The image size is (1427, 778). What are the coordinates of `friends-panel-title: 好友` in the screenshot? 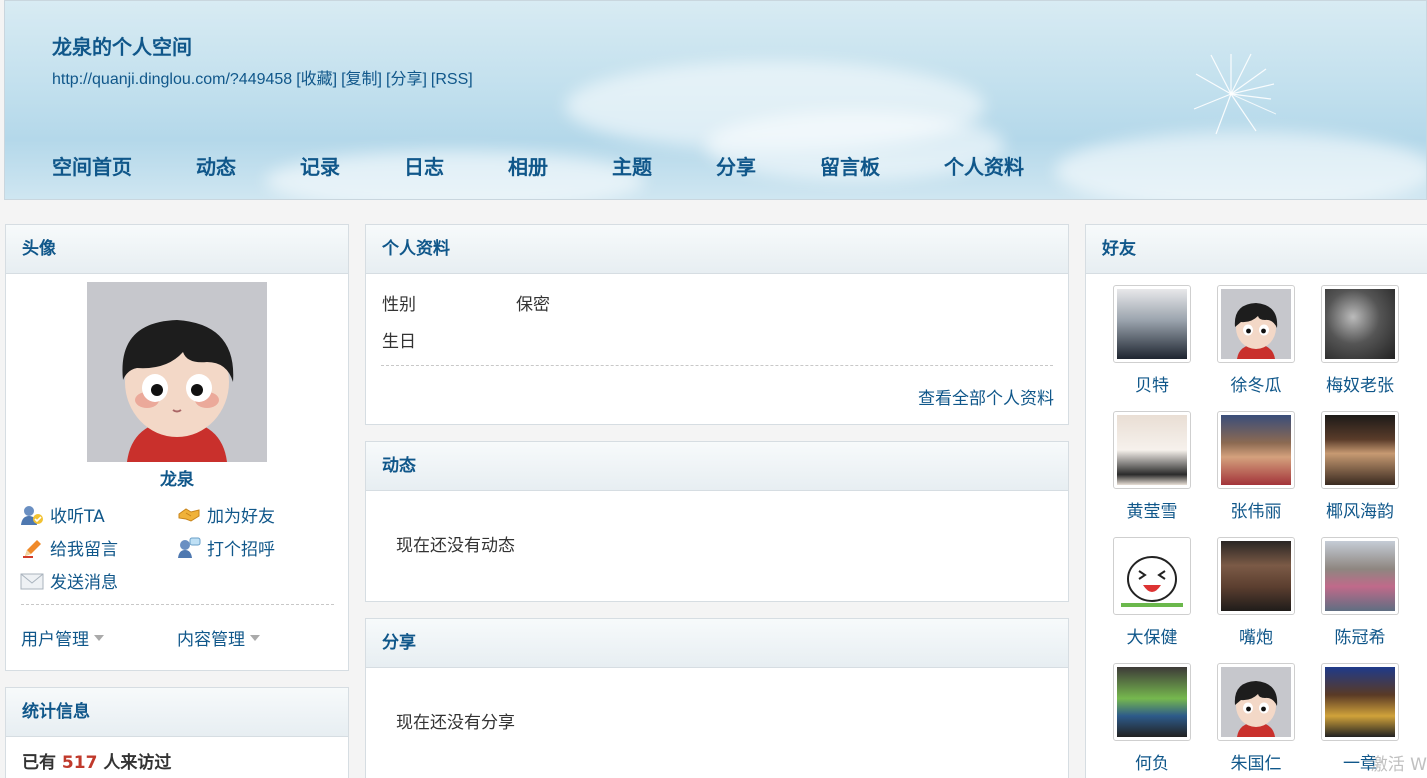 It's located at (1256, 249).